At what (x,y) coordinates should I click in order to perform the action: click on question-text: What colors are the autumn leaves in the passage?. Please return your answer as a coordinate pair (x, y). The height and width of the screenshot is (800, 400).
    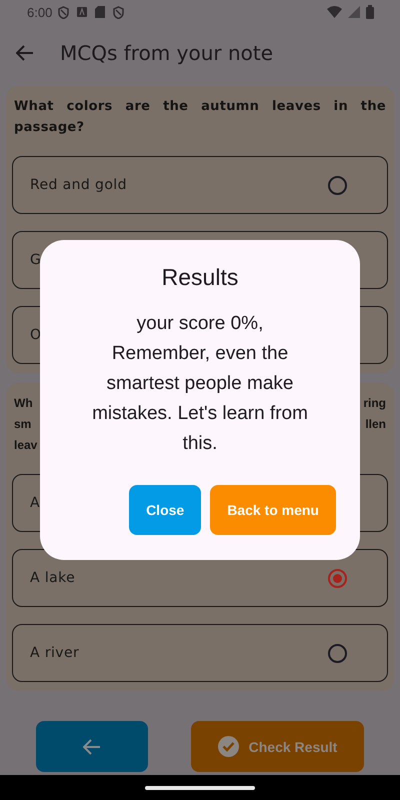
    Looking at the image, I should click on (200, 117).